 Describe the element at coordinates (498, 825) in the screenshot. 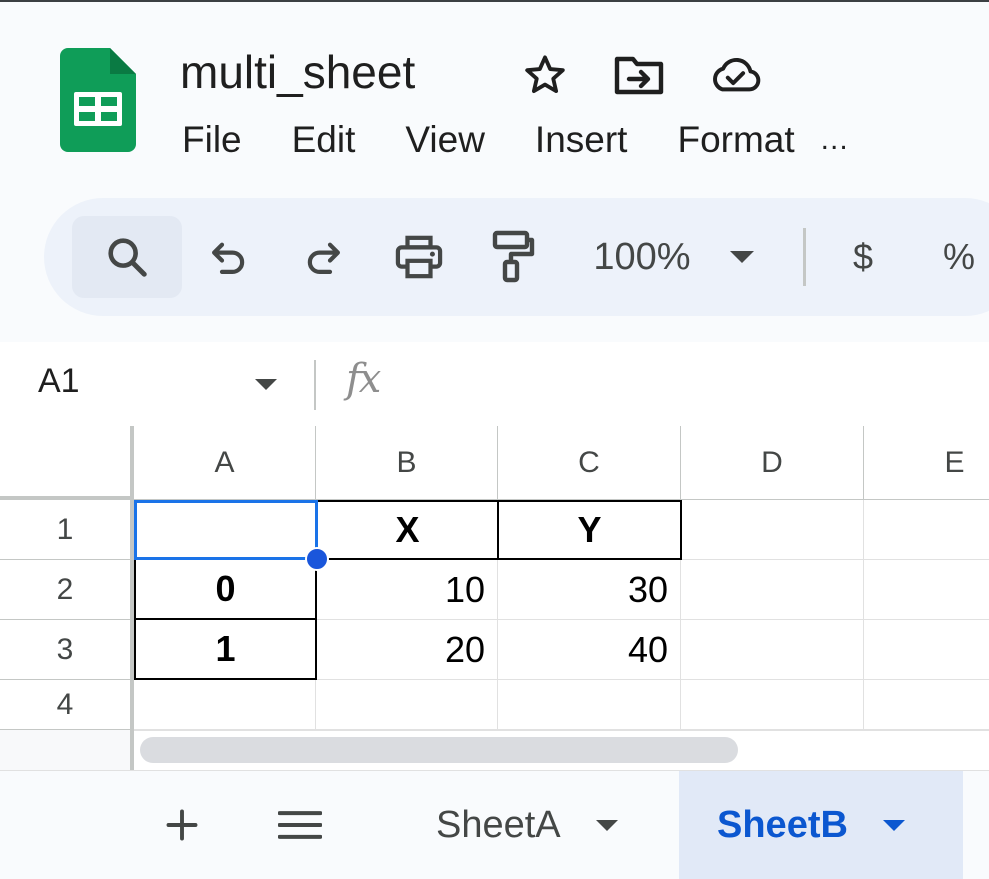

I see `sheet-tab-label: SheetA` at that location.